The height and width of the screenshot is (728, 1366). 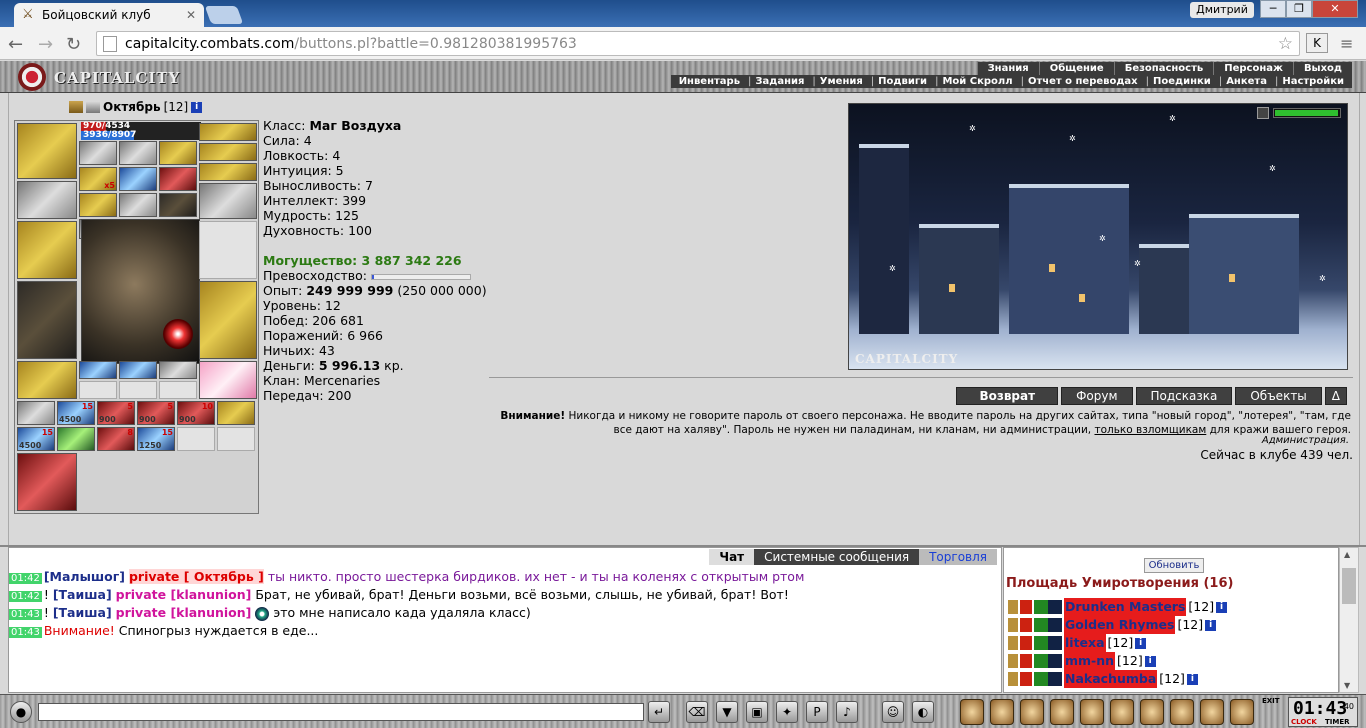 I want to click on location-image: ✲ ✲ ✲ ✲ ✲ ✲ ✲ ✲ CAPITALCITY, so click(x=1098, y=236).